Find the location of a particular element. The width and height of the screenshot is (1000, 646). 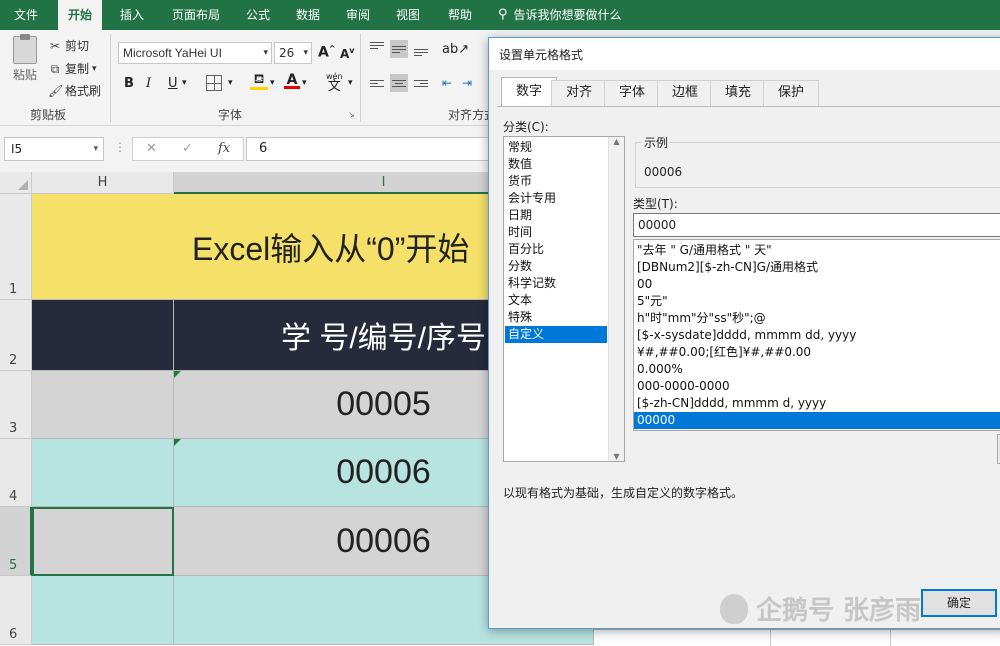

font-name-select: Microsoft YaHei UI ▾ is located at coordinates (195, 53).